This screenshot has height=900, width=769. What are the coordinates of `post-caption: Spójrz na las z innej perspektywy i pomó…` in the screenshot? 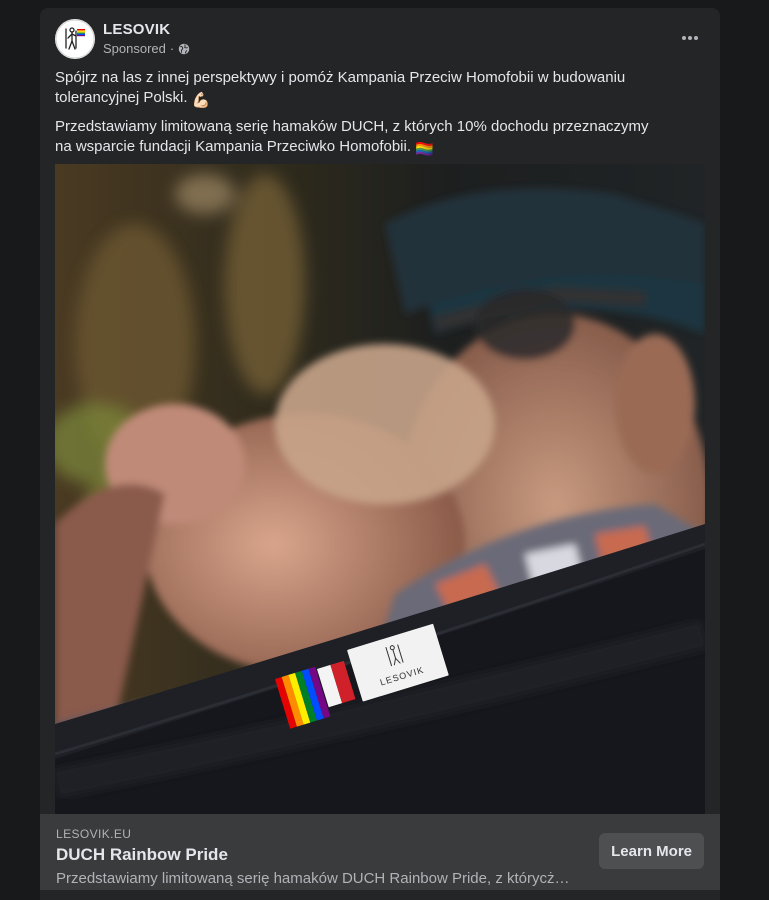 It's located at (360, 117).